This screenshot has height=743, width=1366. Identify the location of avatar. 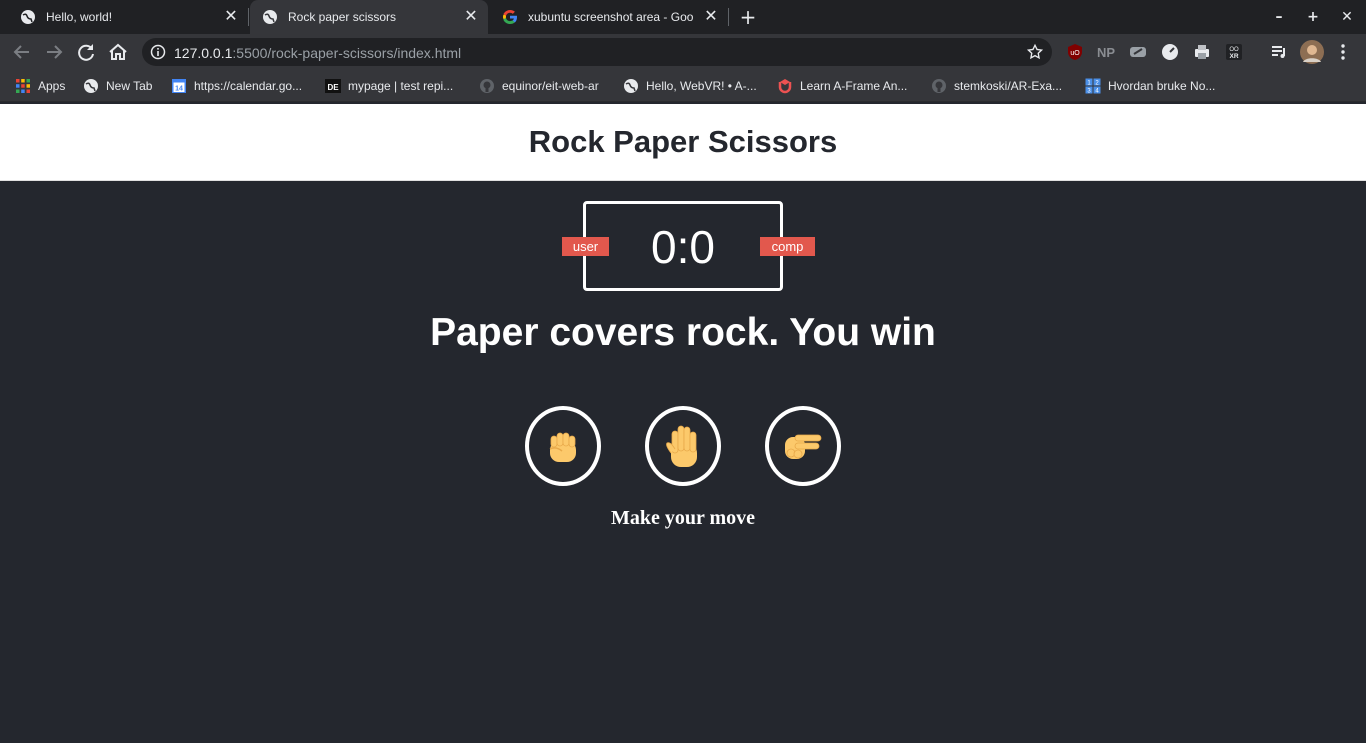
(1312, 52).